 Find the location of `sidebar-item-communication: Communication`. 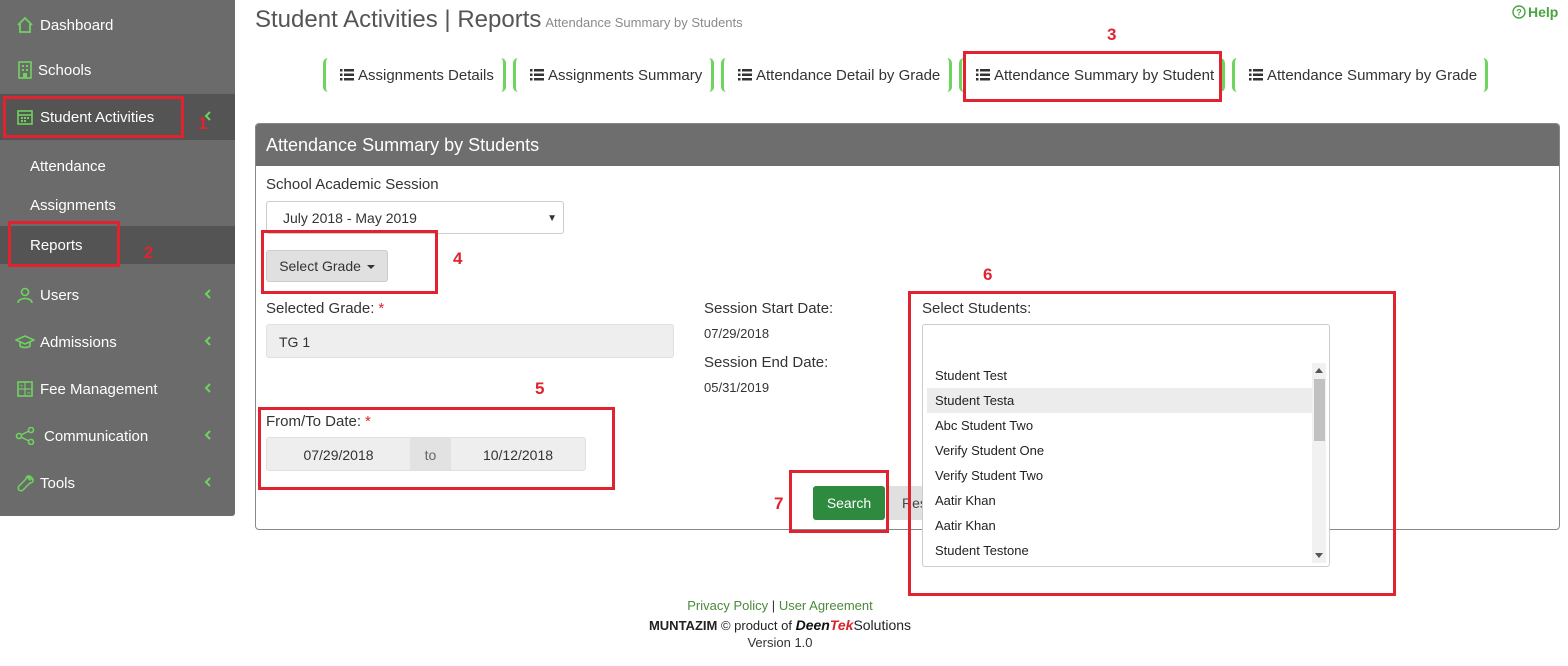

sidebar-item-communication: Communication is located at coordinates (117, 436).